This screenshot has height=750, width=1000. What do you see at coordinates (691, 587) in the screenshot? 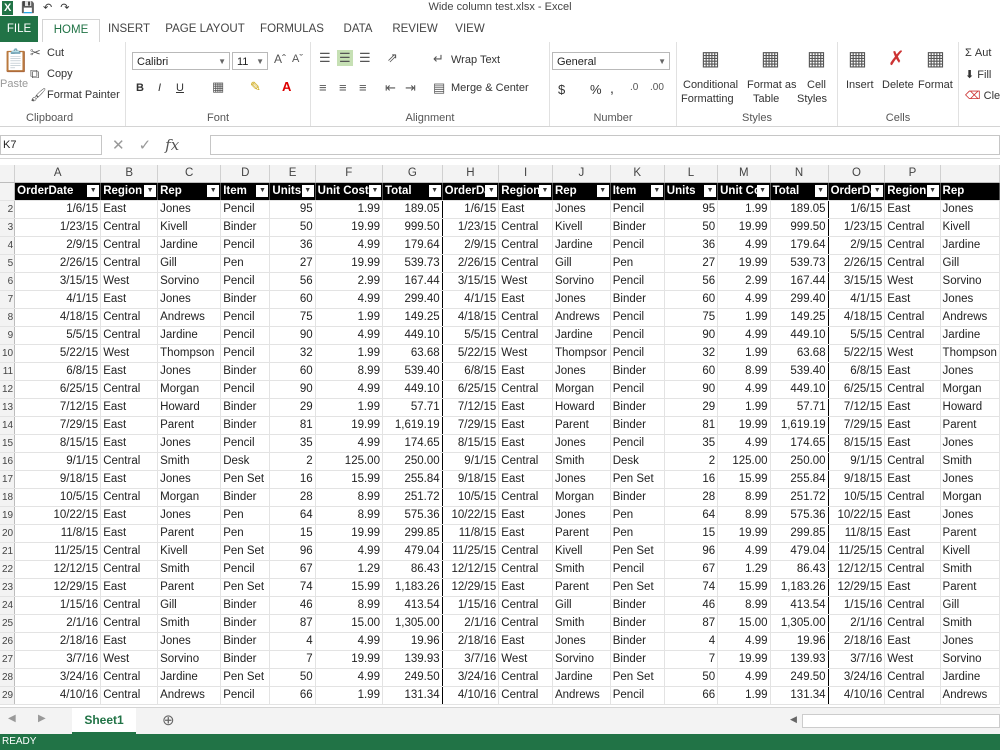
I see `cell: 74` at bounding box center [691, 587].